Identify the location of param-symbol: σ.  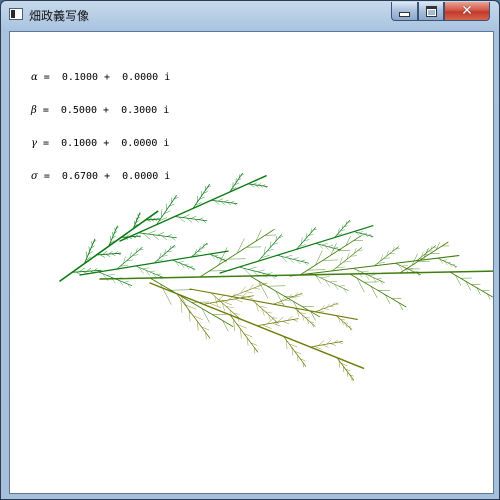
(34, 176).